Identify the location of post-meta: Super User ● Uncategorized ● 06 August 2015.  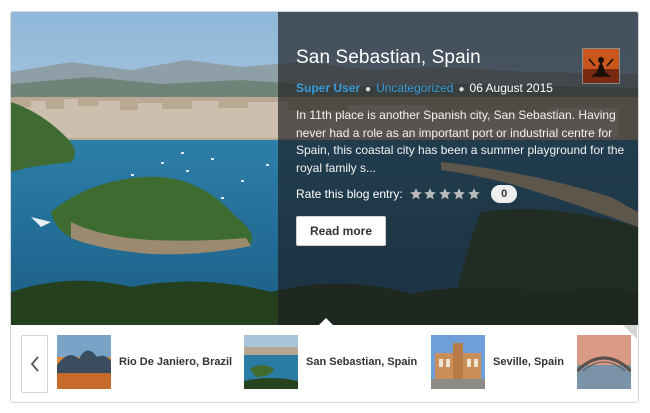
(424, 88).